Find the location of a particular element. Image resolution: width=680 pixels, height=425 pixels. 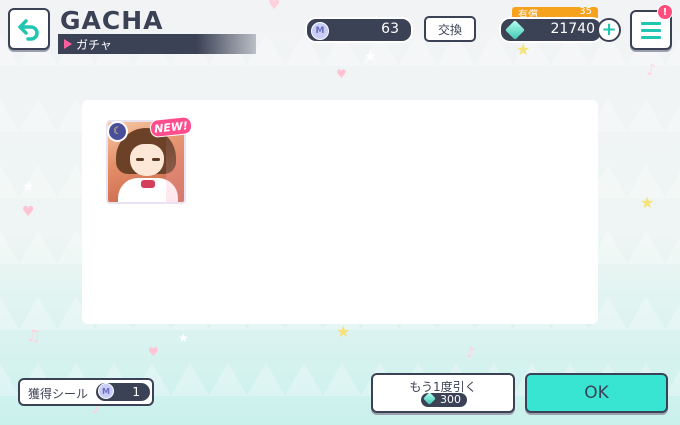

plus-icon: + is located at coordinates (609, 29).